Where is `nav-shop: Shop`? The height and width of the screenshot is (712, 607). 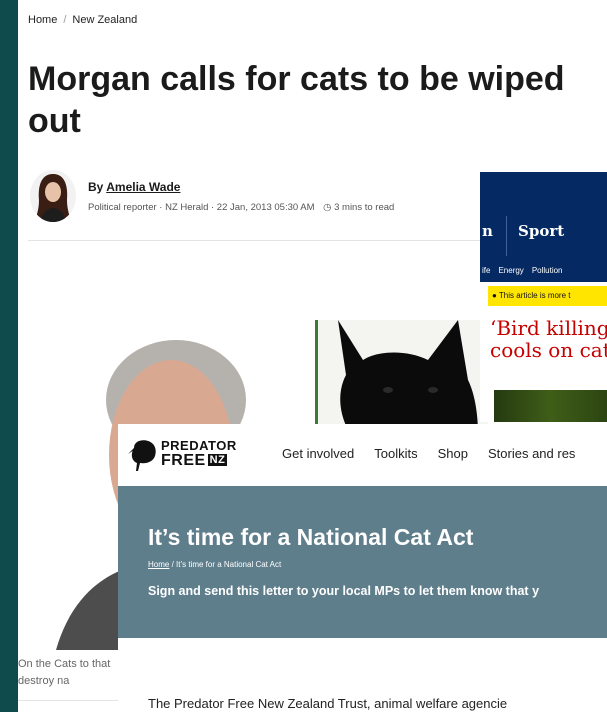
nav-shop: Shop is located at coordinates (453, 453).